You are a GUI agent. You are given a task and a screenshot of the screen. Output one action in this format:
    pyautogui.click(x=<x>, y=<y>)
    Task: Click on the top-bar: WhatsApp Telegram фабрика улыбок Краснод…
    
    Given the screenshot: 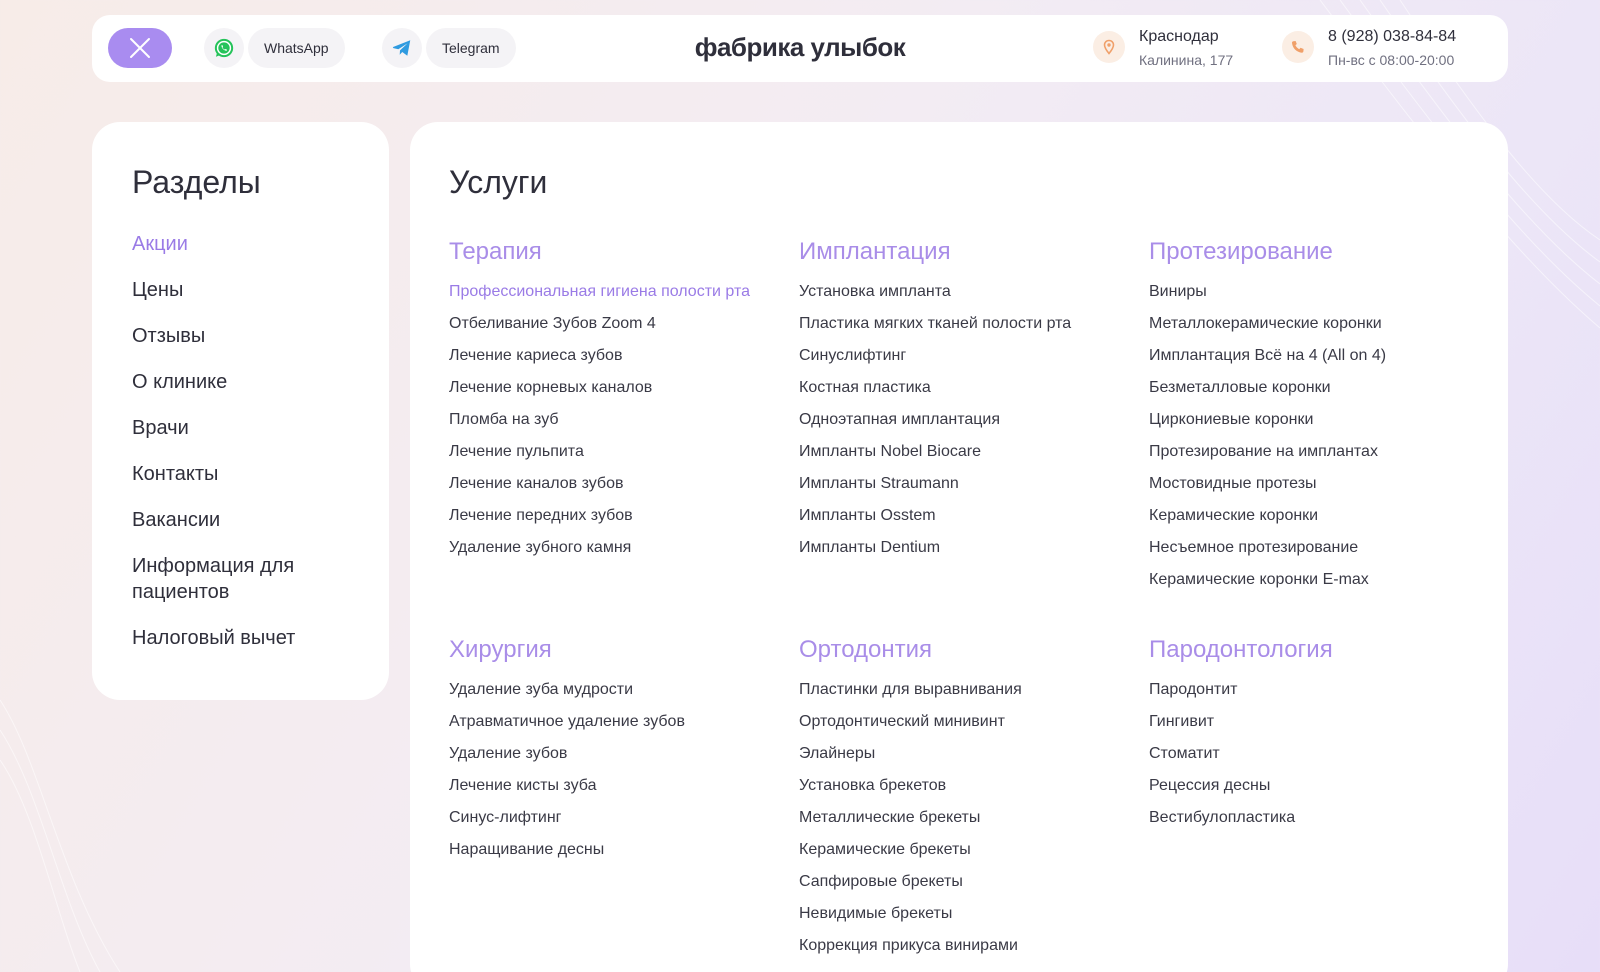 What is the action you would take?
    pyautogui.click(x=800, y=48)
    